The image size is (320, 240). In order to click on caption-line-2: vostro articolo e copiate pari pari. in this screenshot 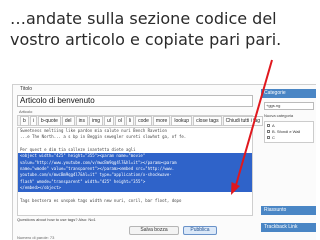, I will do `click(146, 39)`.